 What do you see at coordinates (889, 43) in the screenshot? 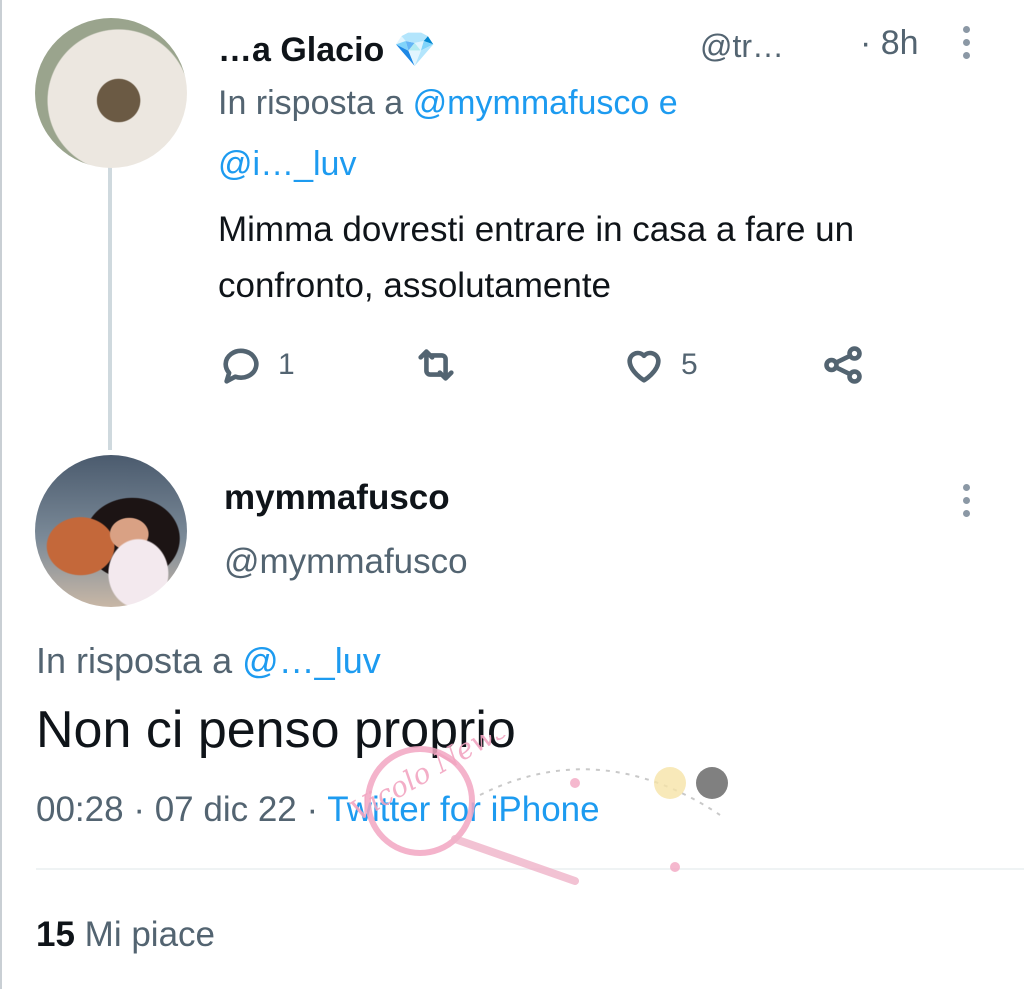
I see `parent-timestamp: · 8h` at bounding box center [889, 43].